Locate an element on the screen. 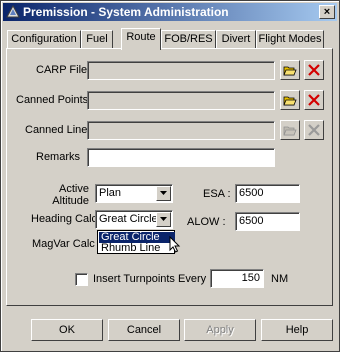 Image resolution: width=340 pixels, height=352 pixels. tab-flight-modes: Flight Modes is located at coordinates (290, 39).